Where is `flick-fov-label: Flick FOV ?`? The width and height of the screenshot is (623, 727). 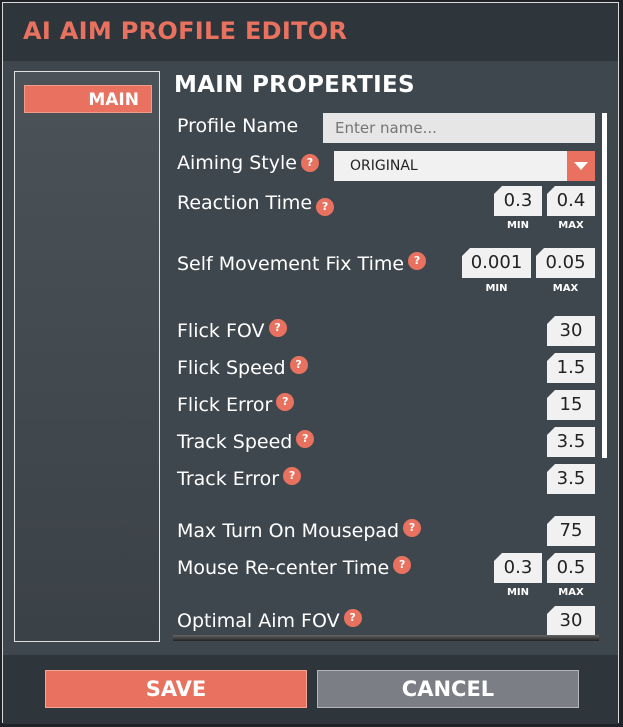
flick-fov-label: Flick FOV ? is located at coordinates (232, 330).